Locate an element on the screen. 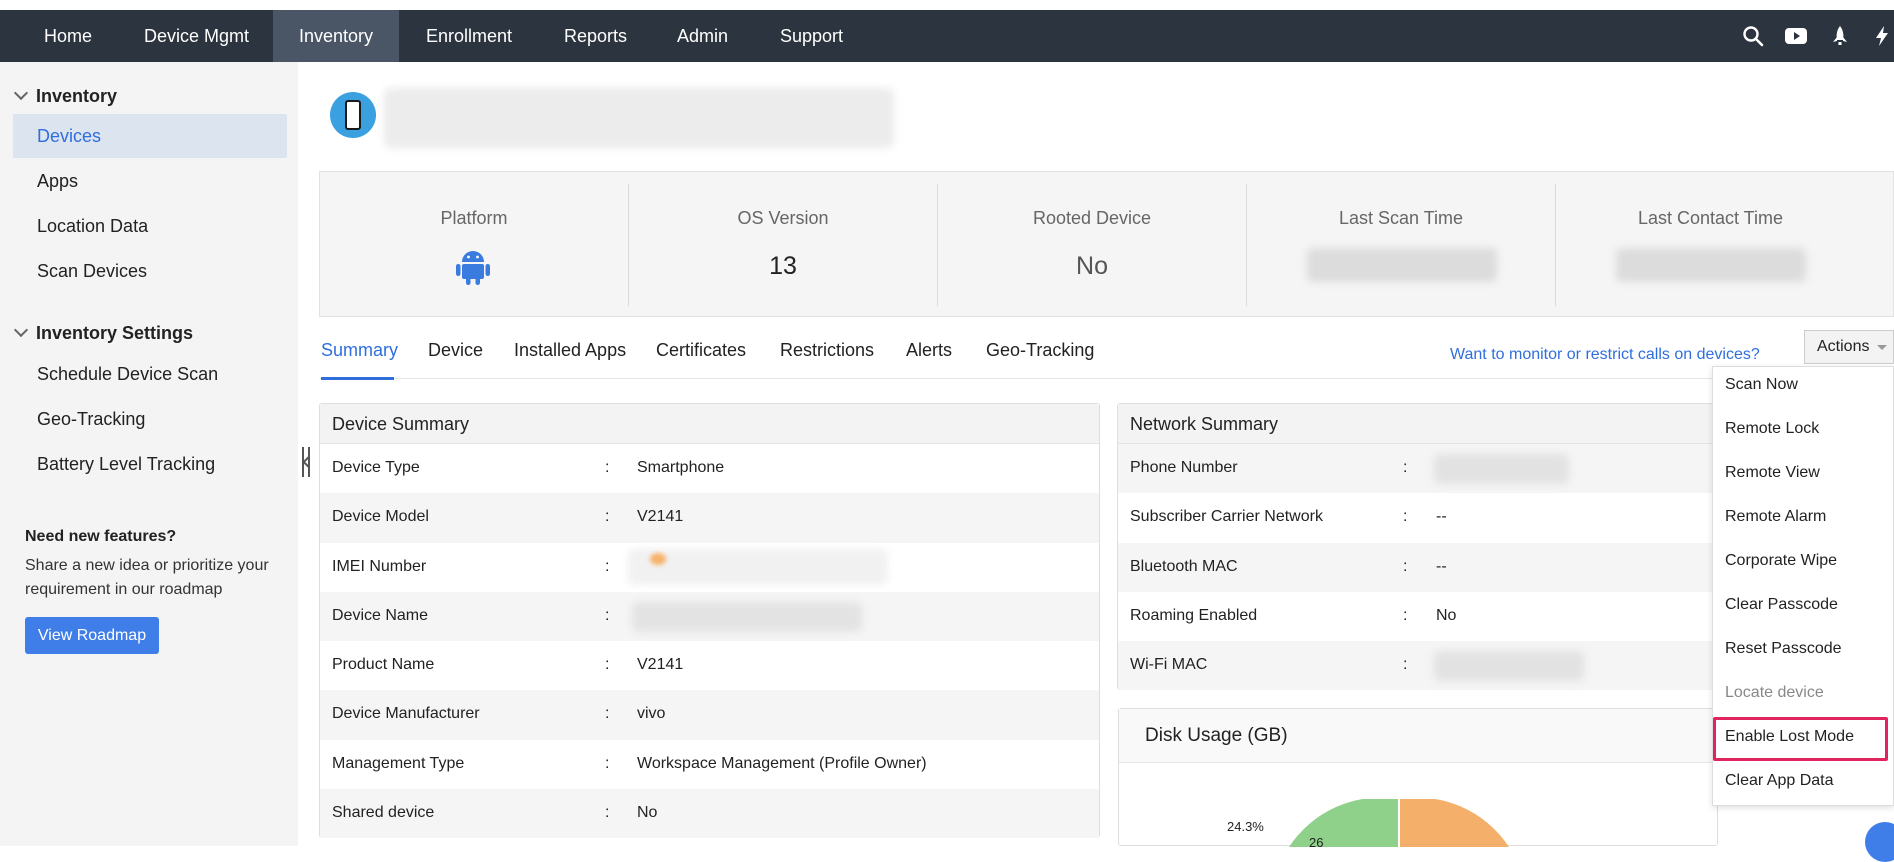 This screenshot has width=1894, height=862. nav-inventory: Inventory is located at coordinates (336, 36).